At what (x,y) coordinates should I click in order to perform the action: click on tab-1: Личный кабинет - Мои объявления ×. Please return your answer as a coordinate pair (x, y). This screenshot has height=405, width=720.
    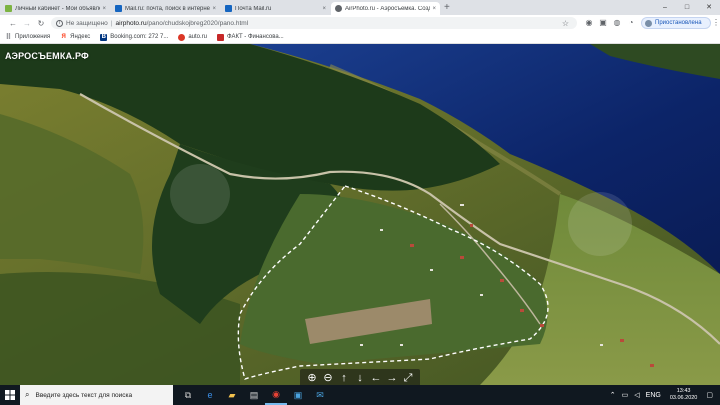
    Looking at the image, I should click on (55, 8).